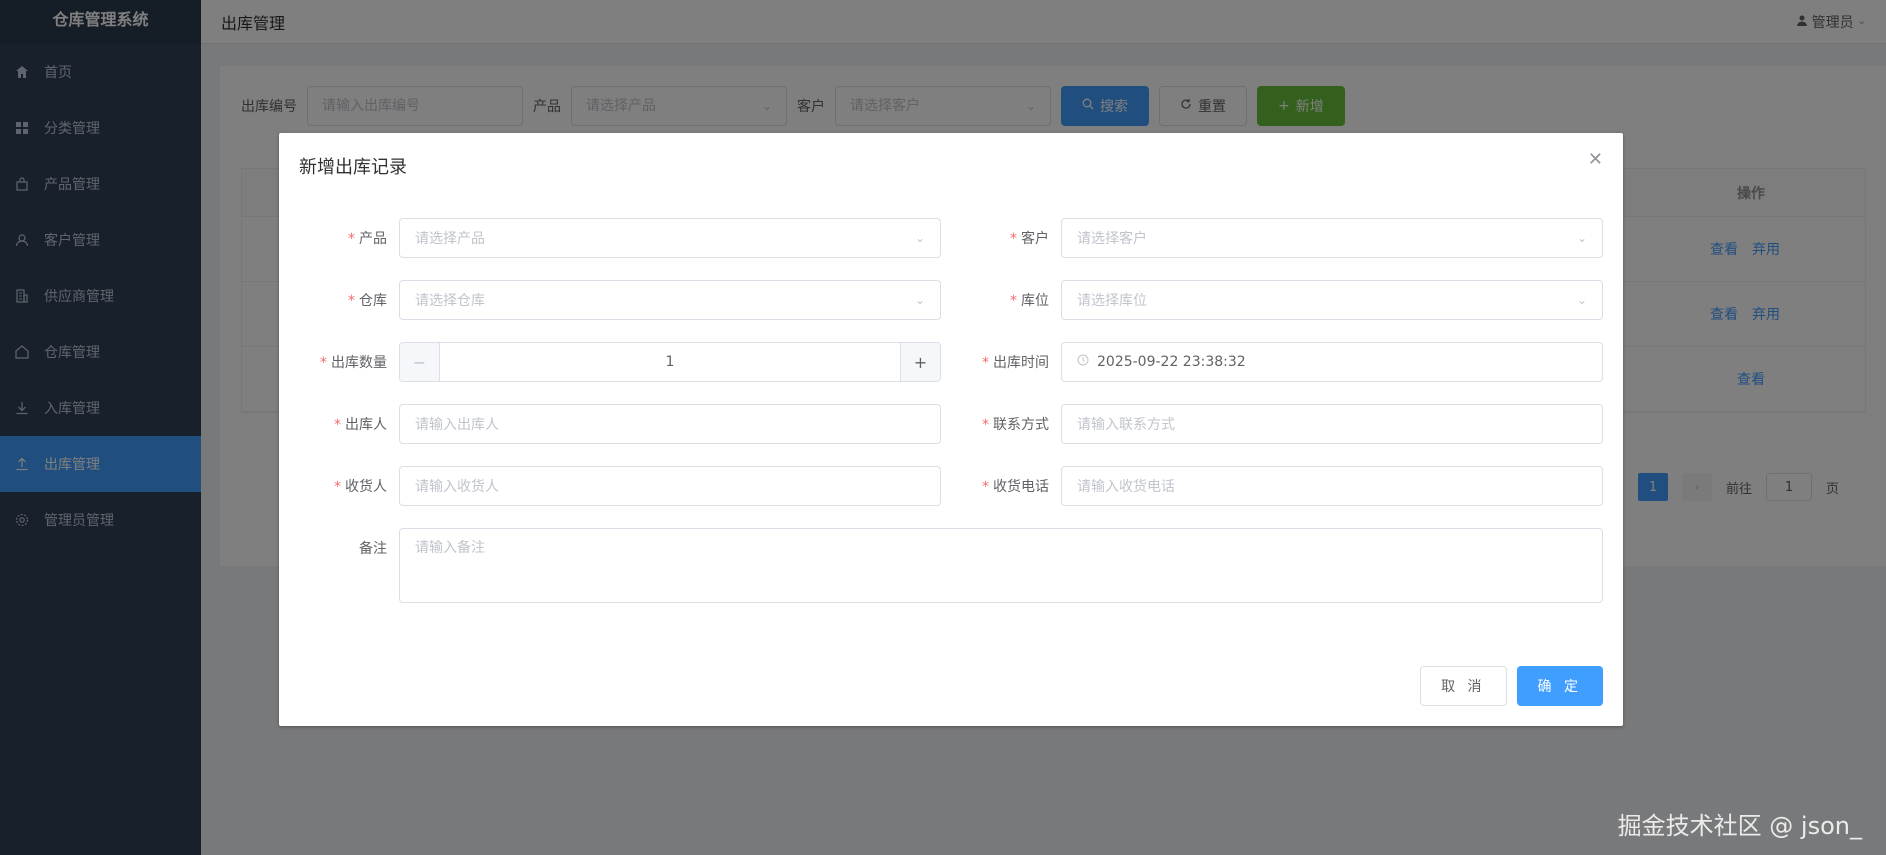 Image resolution: width=1886 pixels, height=855 pixels. What do you see at coordinates (339, 300) in the screenshot?
I see `warehouse-field-label: * 仓库` at bounding box center [339, 300].